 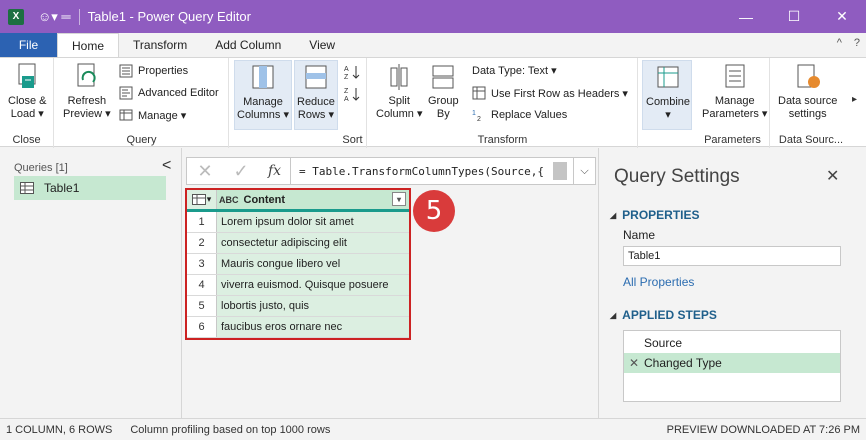 What do you see at coordinates (313, 327) in the screenshot?
I see `table-cell: faucibus eros ornare nec` at bounding box center [313, 327].